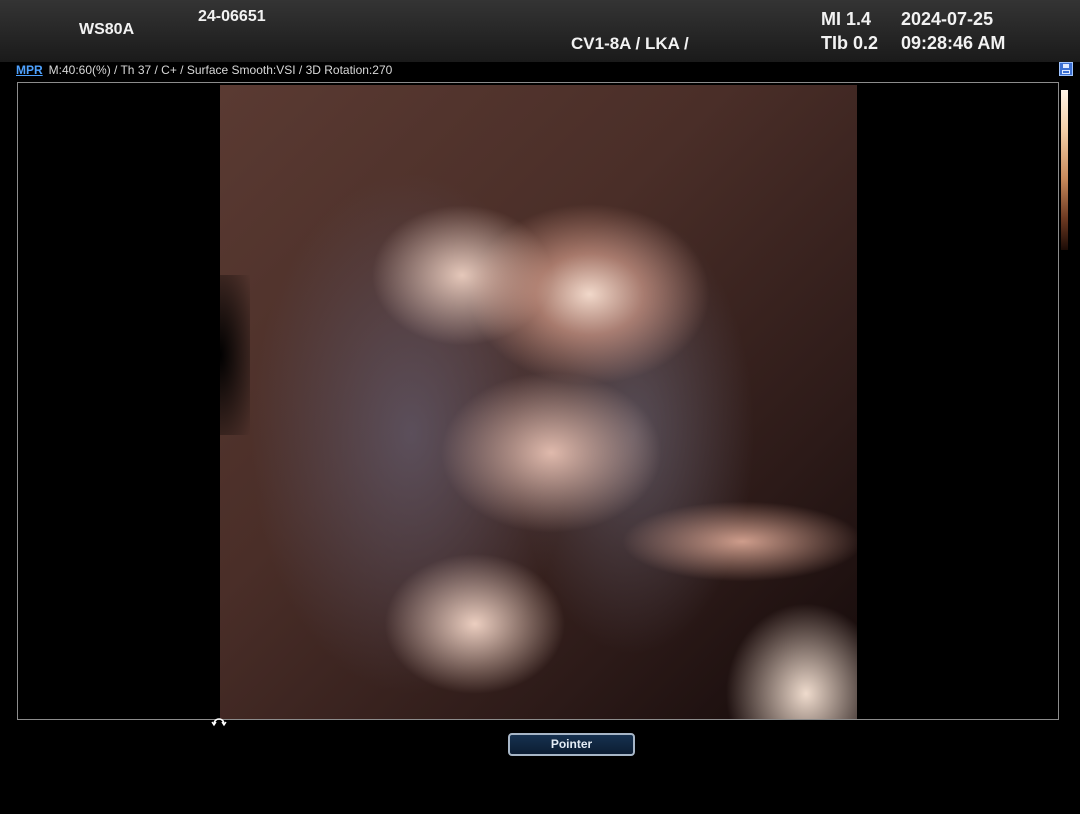 This screenshot has height=814, width=1080. Describe the element at coordinates (630, 43) in the screenshot. I see `probe-preset: CV1-8A / LKA /` at that location.